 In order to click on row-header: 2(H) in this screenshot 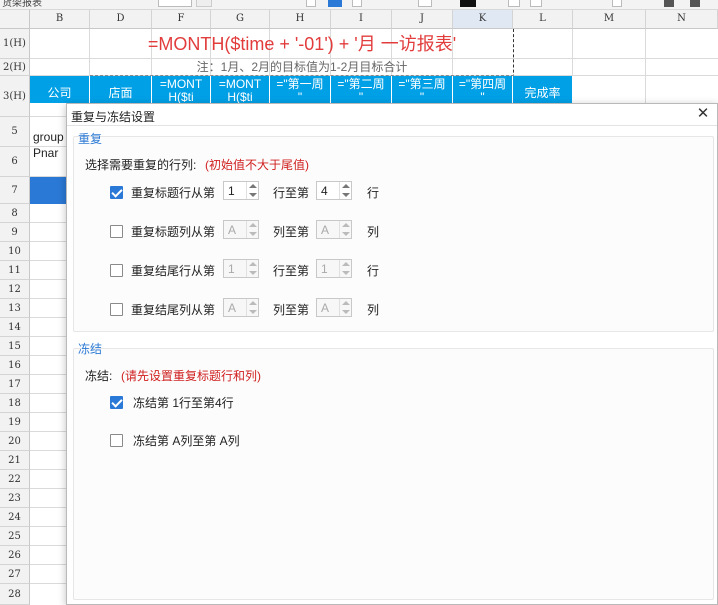, I will do `click(15, 67)`.